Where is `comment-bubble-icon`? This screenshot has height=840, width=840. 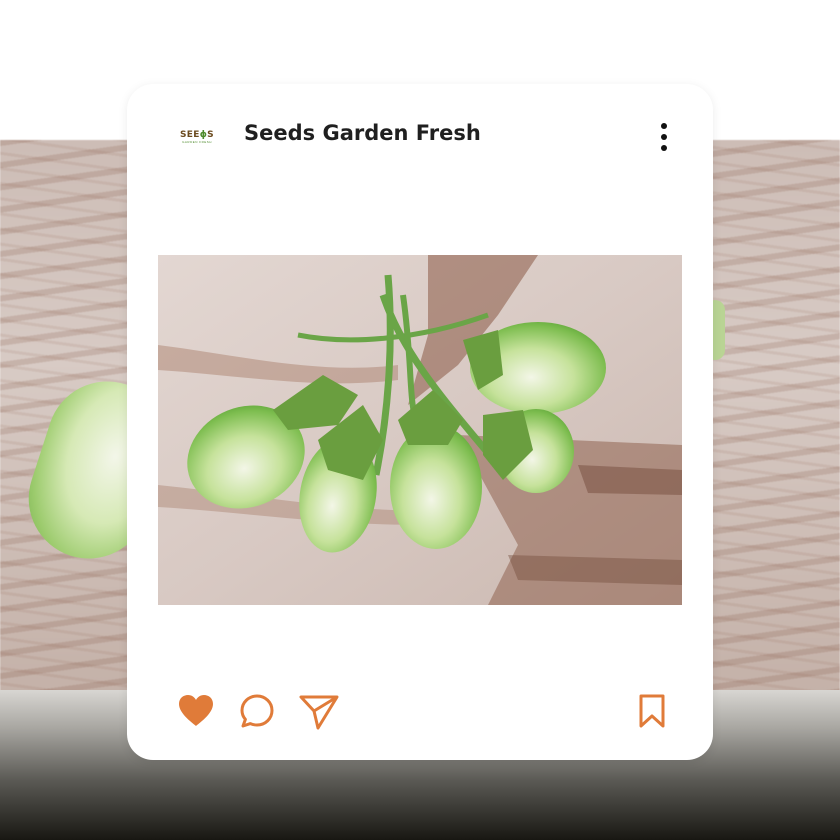 comment-bubble-icon is located at coordinates (257, 711).